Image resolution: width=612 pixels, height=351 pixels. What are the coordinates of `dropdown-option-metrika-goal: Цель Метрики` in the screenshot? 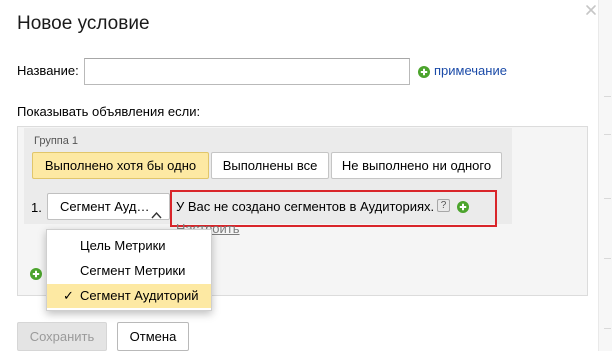 It's located at (129, 246).